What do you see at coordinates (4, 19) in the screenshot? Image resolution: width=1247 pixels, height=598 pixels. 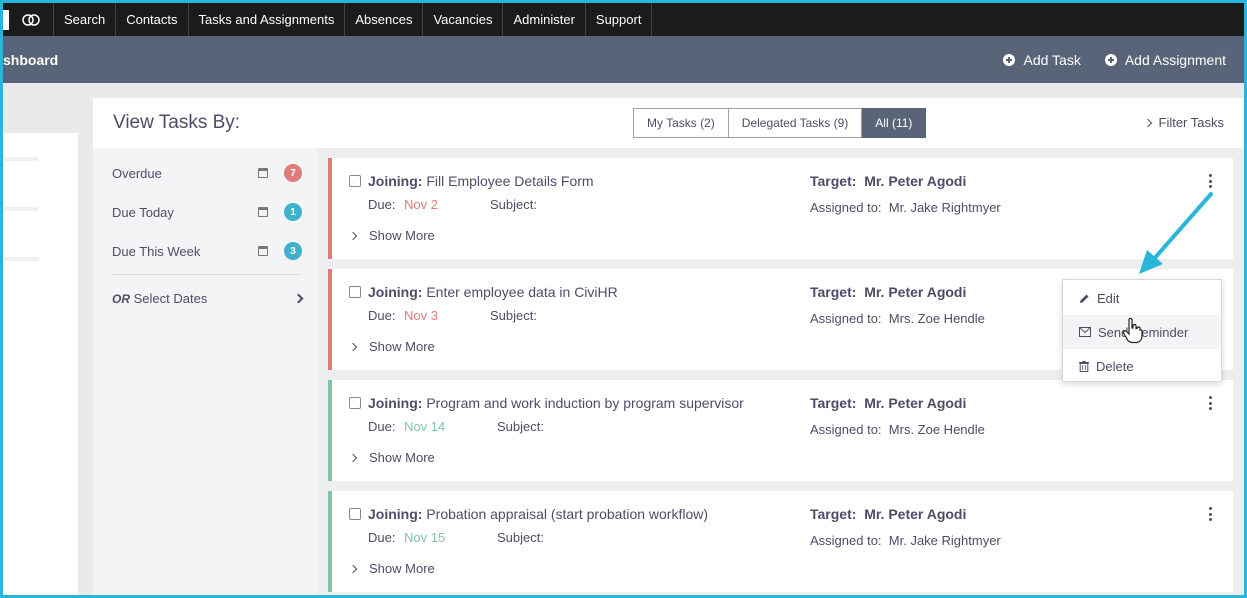 I see `menu-toggle` at bounding box center [4, 19].